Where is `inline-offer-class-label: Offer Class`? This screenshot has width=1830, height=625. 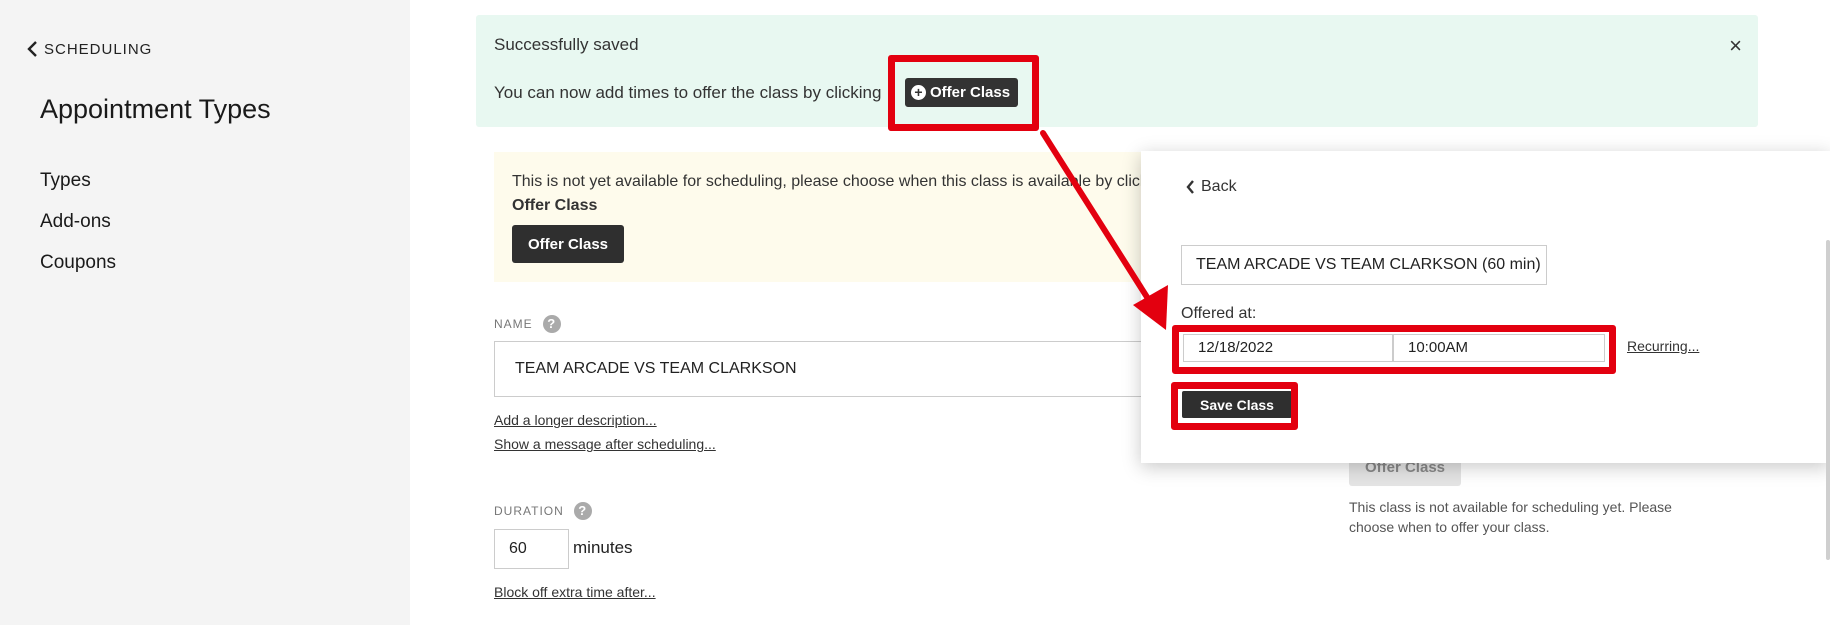 inline-offer-class-label: Offer Class is located at coordinates (970, 92).